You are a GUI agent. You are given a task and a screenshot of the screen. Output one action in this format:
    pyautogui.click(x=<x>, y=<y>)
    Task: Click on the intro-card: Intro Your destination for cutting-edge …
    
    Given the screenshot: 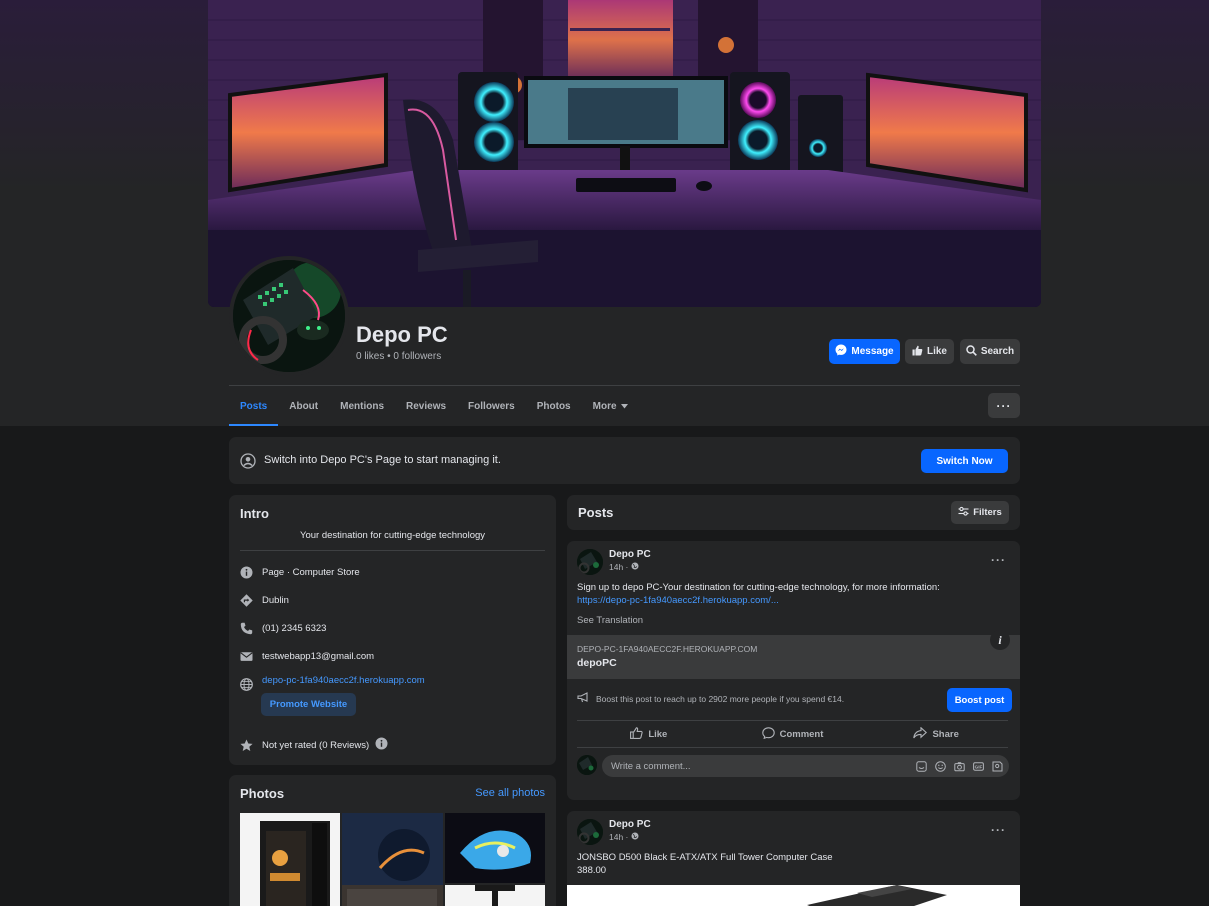 What is the action you would take?
    pyautogui.click(x=392, y=630)
    